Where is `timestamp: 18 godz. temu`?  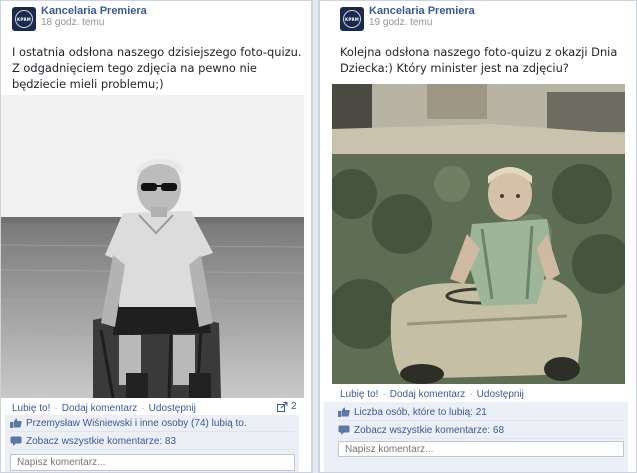
timestamp: 18 godz. temu is located at coordinates (94, 23).